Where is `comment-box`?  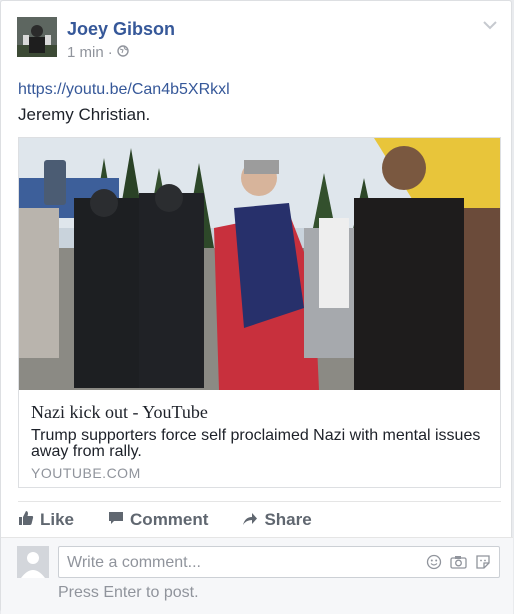 comment-box is located at coordinates (279, 562).